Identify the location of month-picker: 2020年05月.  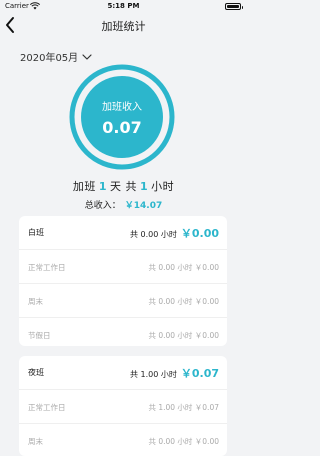
(56, 56).